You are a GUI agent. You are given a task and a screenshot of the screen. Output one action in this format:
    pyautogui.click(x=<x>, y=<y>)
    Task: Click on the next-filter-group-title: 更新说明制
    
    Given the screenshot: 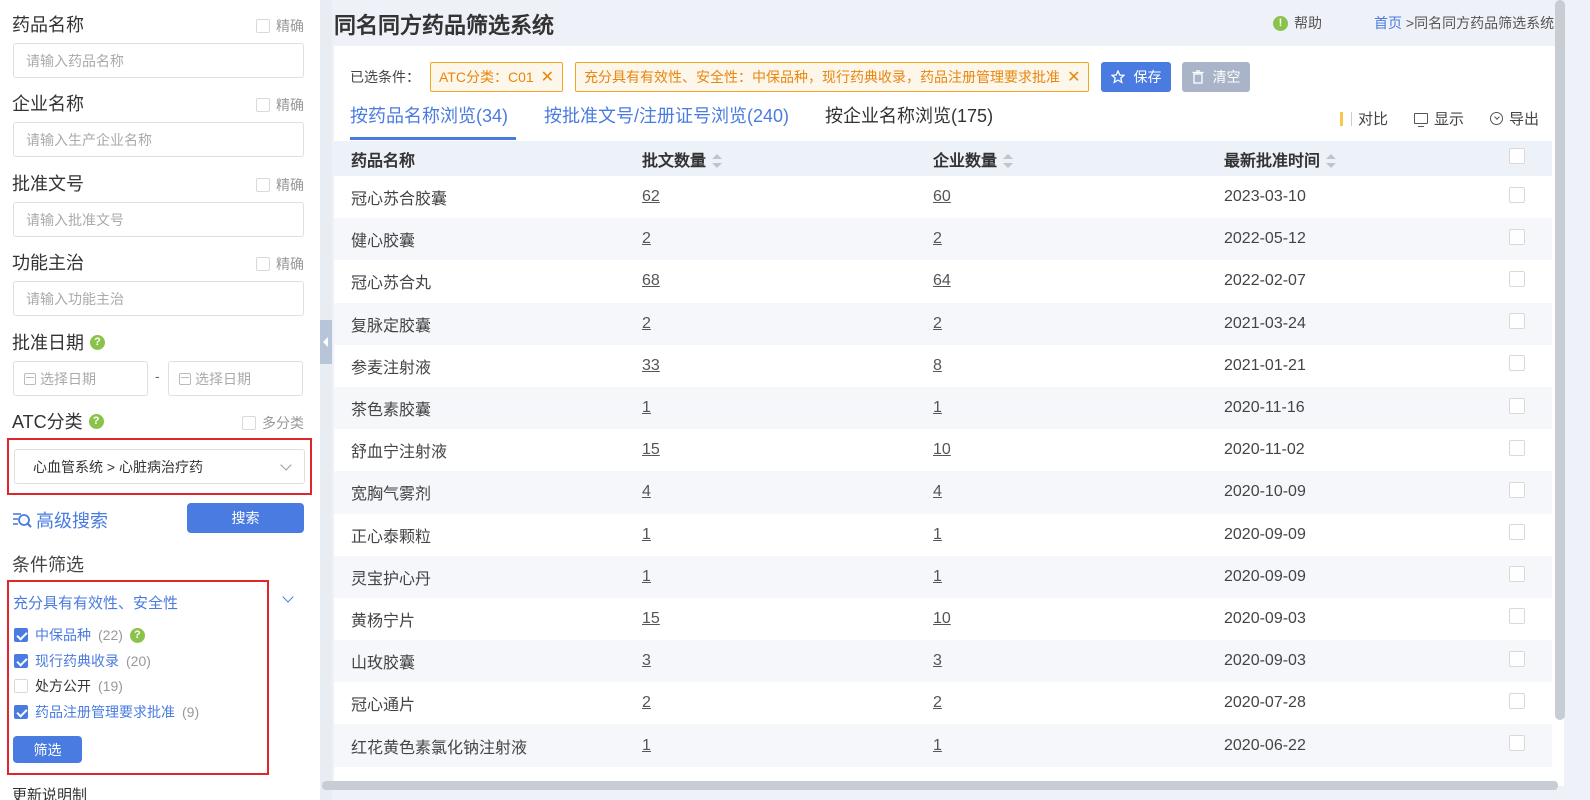 What is the action you would take?
    pyautogui.click(x=49, y=792)
    